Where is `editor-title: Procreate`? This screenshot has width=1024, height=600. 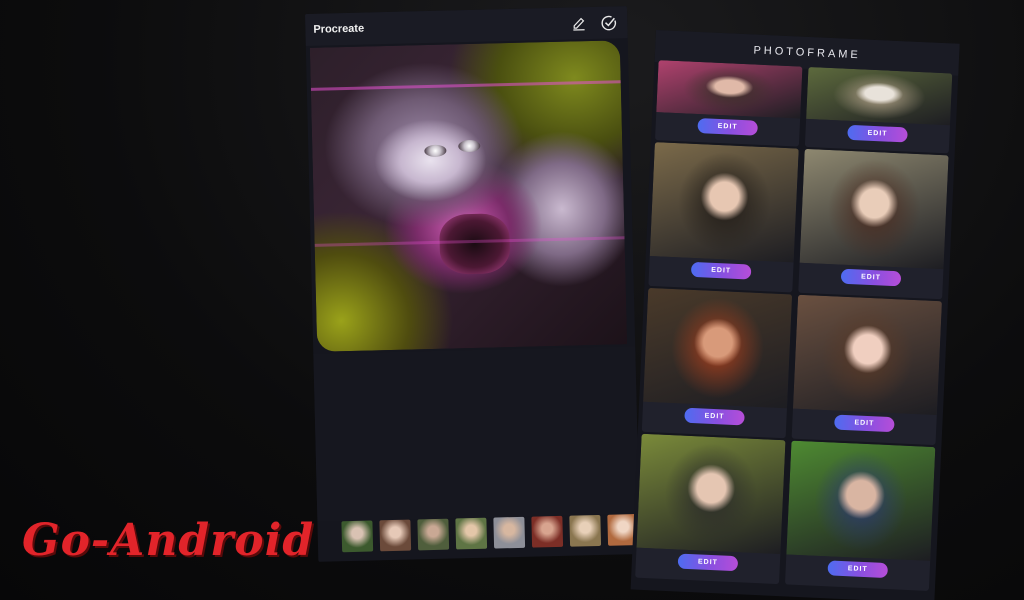
editor-title: Procreate is located at coordinates (339, 29).